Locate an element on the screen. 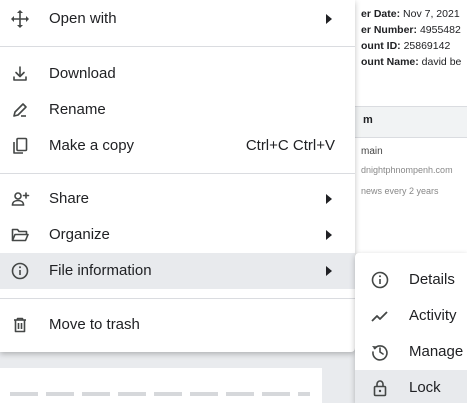  trash-icon is located at coordinates (20, 325).